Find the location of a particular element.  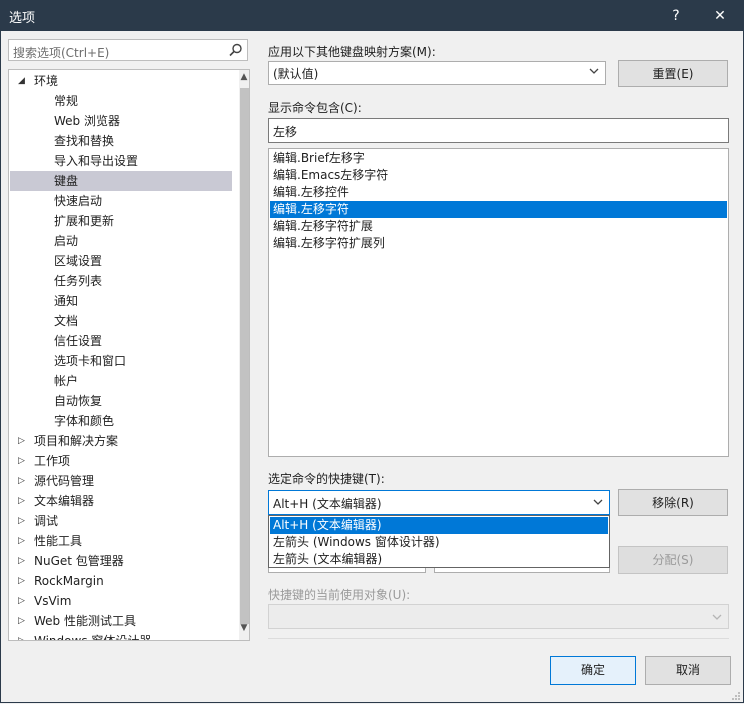

tree-item: 文档 is located at coordinates (121, 321).